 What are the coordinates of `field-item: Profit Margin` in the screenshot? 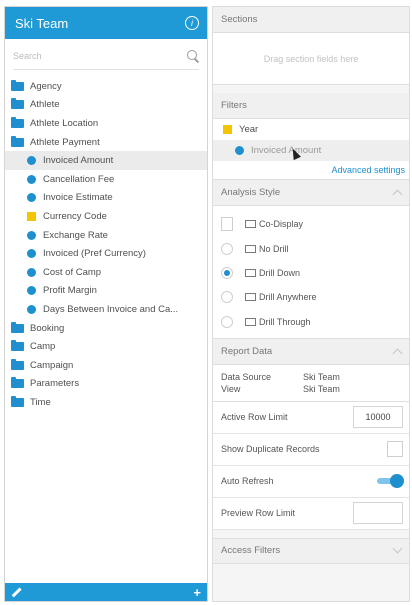 It's located at (106, 291).